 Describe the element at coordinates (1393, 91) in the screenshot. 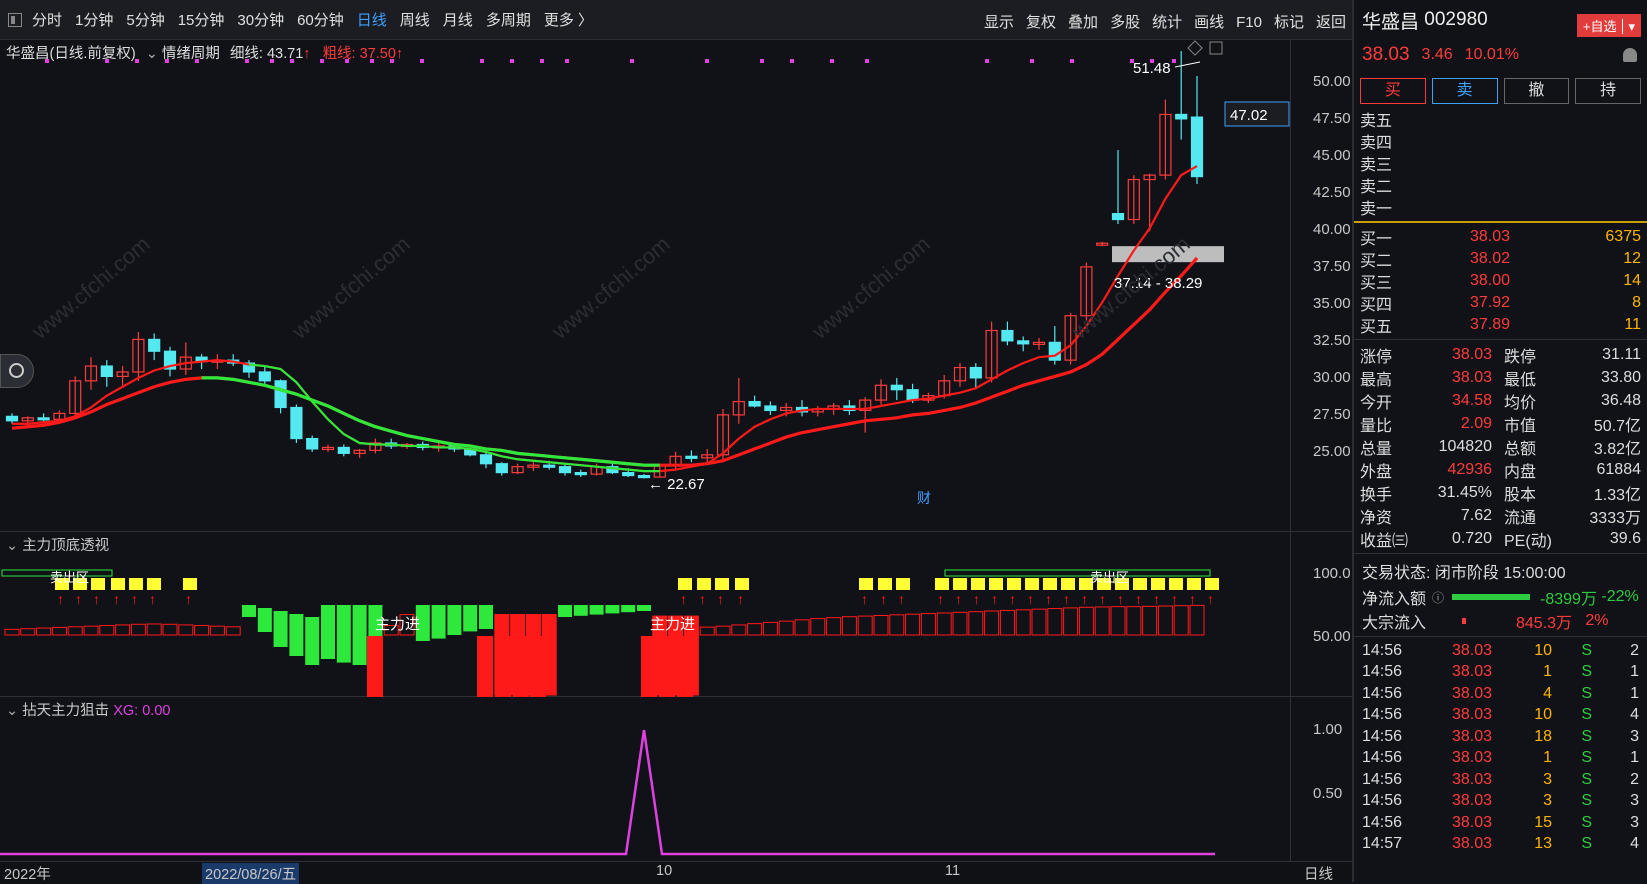

I see `buy-button: 买` at that location.